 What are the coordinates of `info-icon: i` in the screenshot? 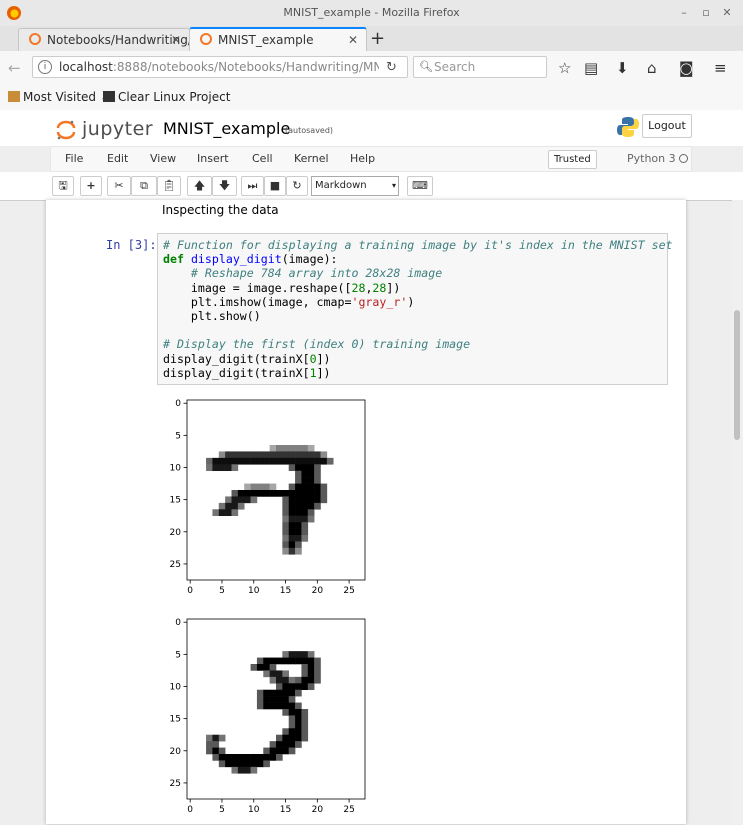 It's located at (45, 67).